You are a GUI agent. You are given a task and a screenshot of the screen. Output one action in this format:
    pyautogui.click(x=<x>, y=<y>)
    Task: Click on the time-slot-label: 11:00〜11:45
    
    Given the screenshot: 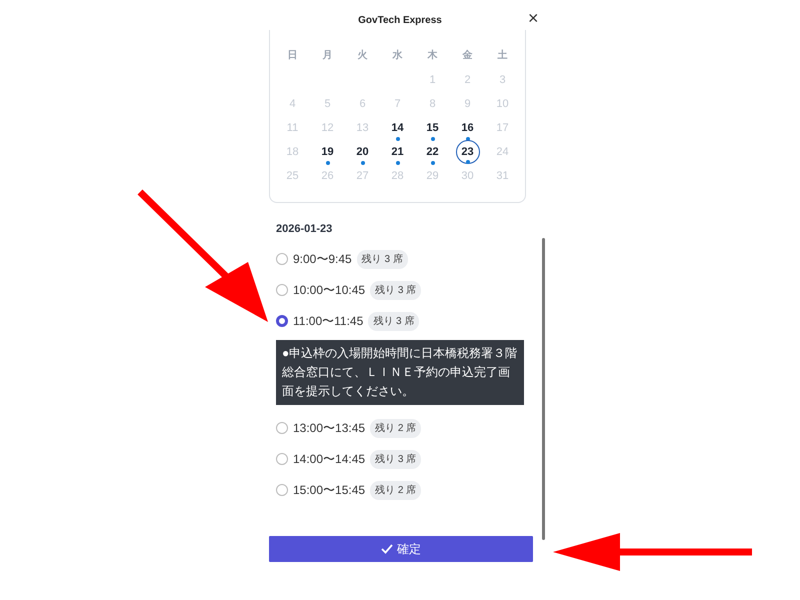 What is the action you would take?
    pyautogui.click(x=328, y=321)
    